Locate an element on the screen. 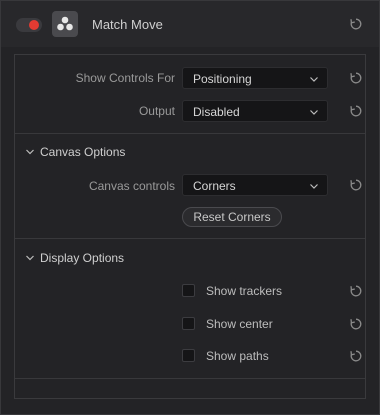 This screenshot has height=415, width=380. show-paths-checkbox is located at coordinates (188, 355).